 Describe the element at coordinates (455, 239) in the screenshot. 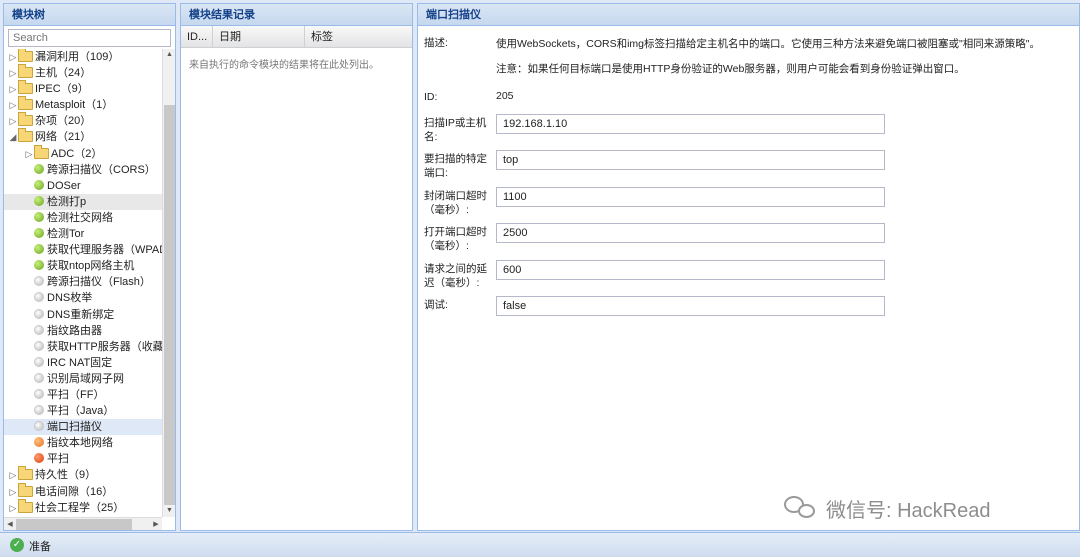

I see `field-label: 打开端口超时（毫秒）:` at that location.